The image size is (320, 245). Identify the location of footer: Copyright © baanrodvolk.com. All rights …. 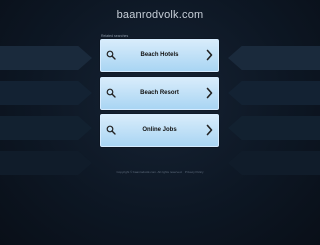
(160, 172).